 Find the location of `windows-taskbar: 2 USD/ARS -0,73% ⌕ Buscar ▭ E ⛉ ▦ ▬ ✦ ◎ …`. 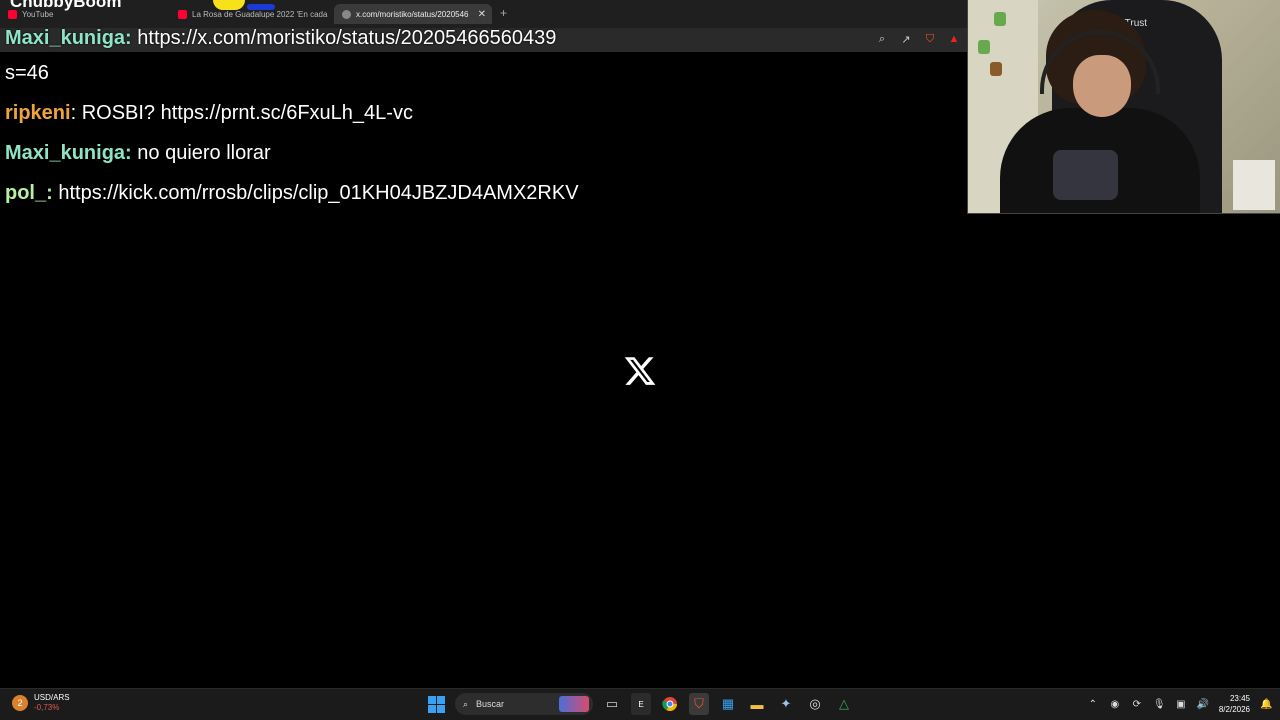

windows-taskbar: 2 USD/ARS -0,73% ⌕ Buscar ▭ E ⛉ ▦ ▬ ✦ ◎ … is located at coordinates (640, 704).